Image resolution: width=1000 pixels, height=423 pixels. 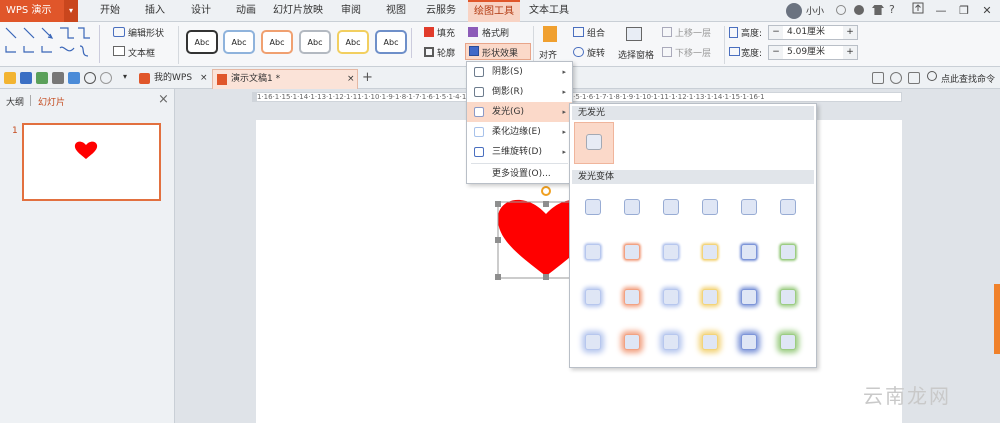 I want to click on command-search-input: 点此查找命令, so click(x=968, y=78).